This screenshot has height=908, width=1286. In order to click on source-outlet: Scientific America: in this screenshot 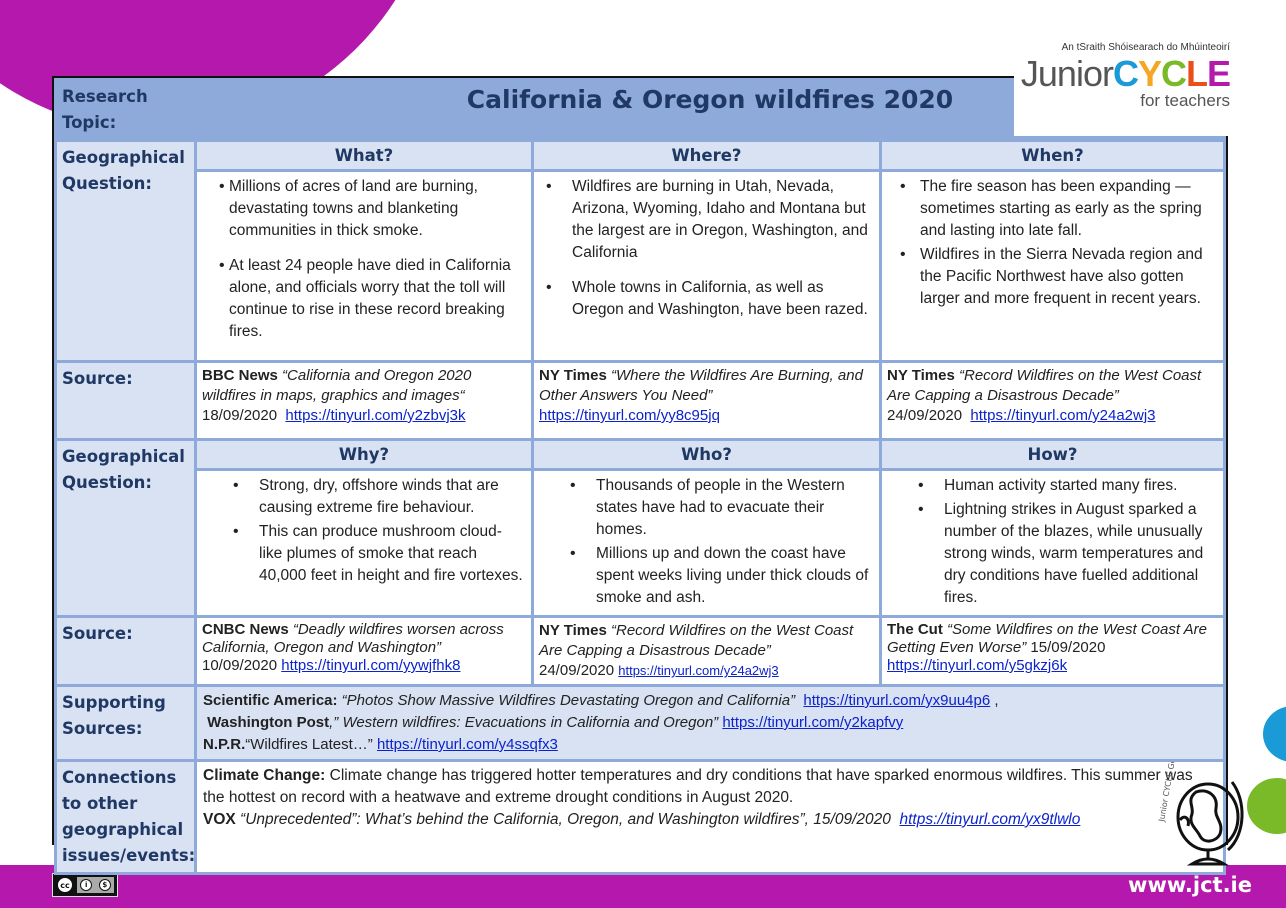, I will do `click(270, 700)`.